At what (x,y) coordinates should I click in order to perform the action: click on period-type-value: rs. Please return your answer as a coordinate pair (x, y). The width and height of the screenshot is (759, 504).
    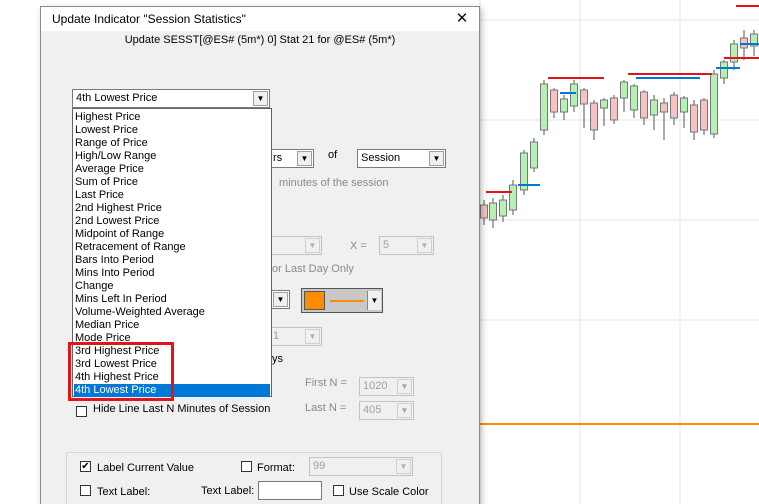
    Looking at the image, I should click on (278, 158).